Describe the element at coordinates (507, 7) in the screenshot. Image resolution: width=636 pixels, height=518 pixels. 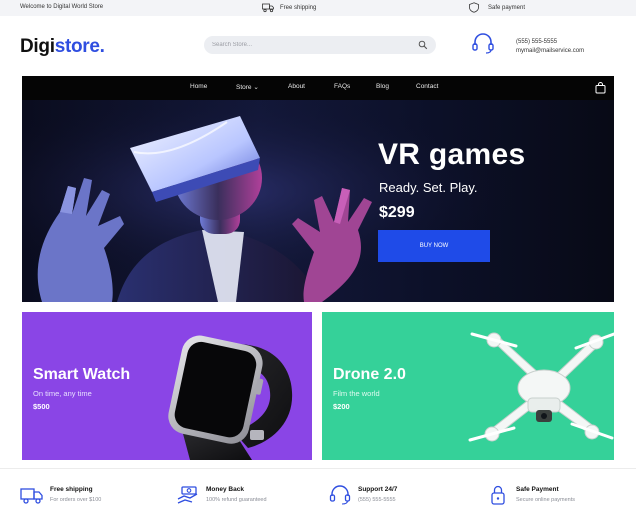
I see `topbar-payment-label: Safe payment` at that location.